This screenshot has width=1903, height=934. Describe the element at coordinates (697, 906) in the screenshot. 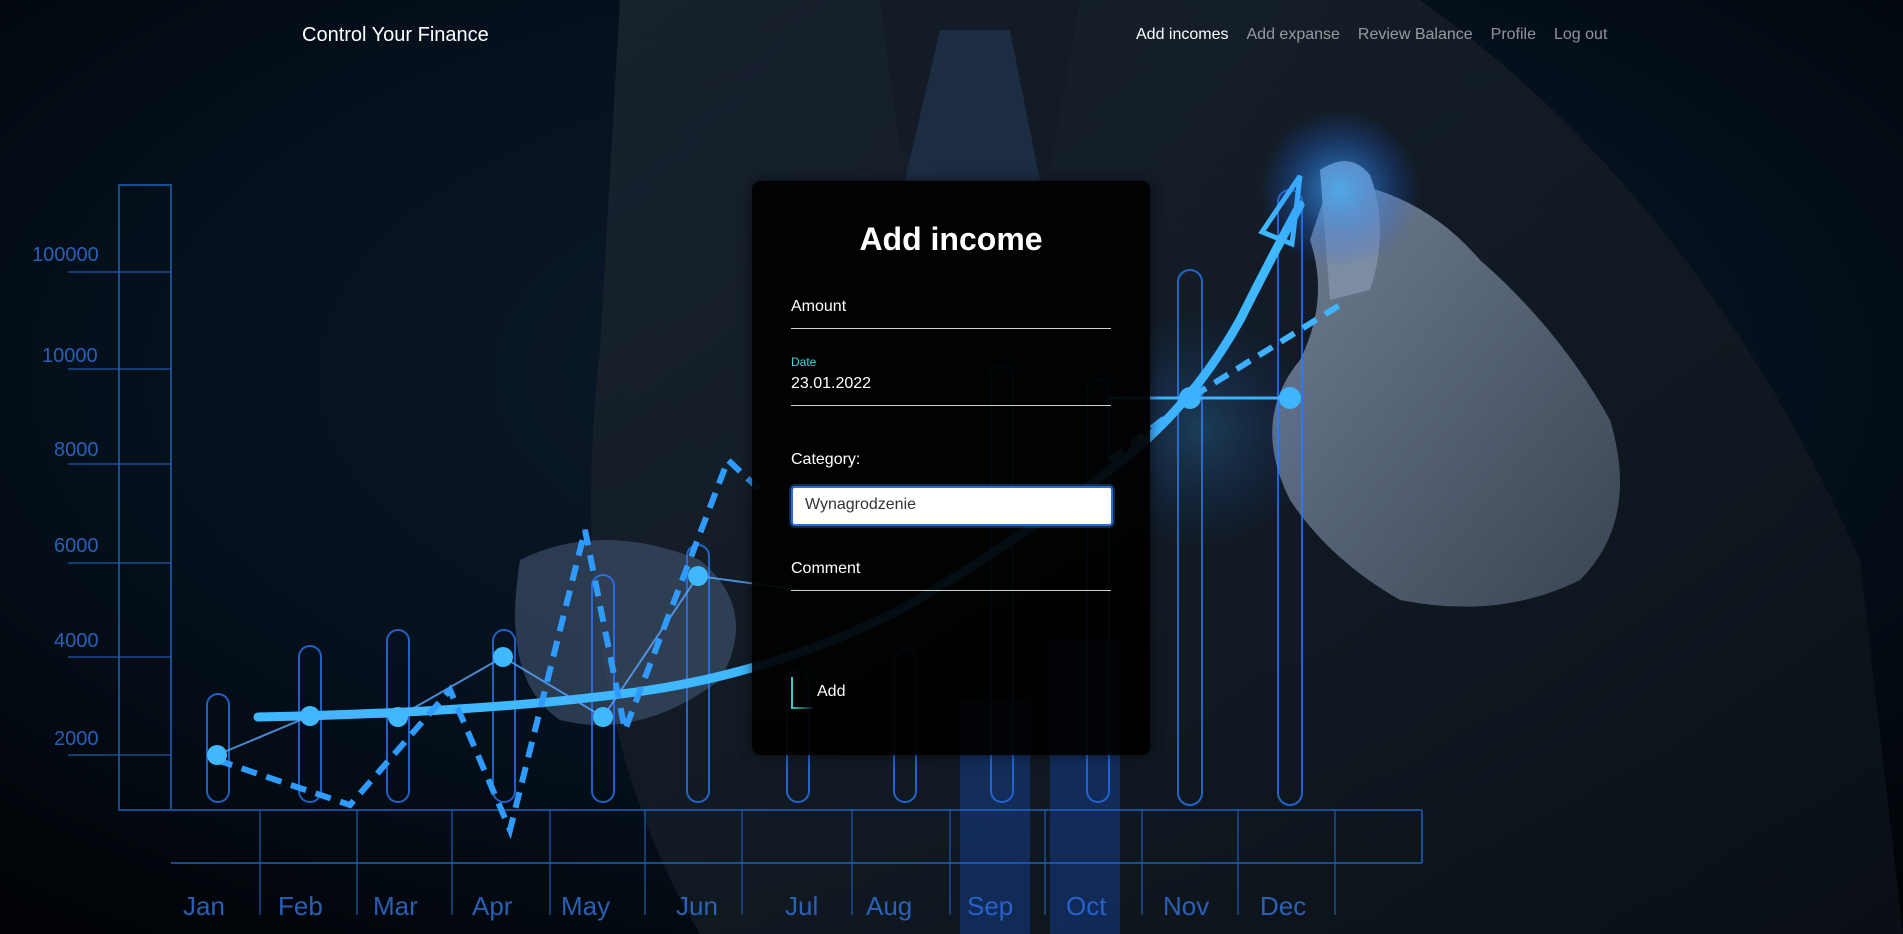

I see `svg-text: Jun` at that location.